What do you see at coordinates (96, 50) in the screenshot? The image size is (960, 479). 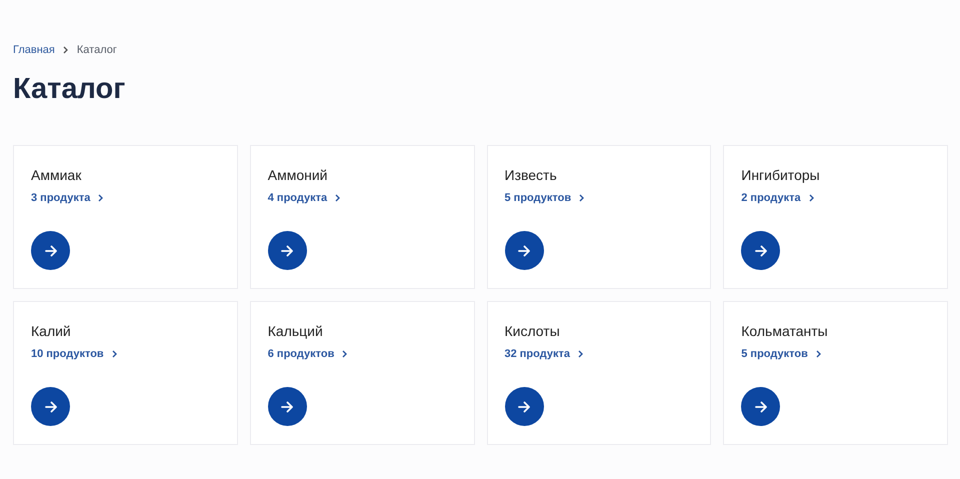 I see `breadcrumb-link: Каталог` at bounding box center [96, 50].